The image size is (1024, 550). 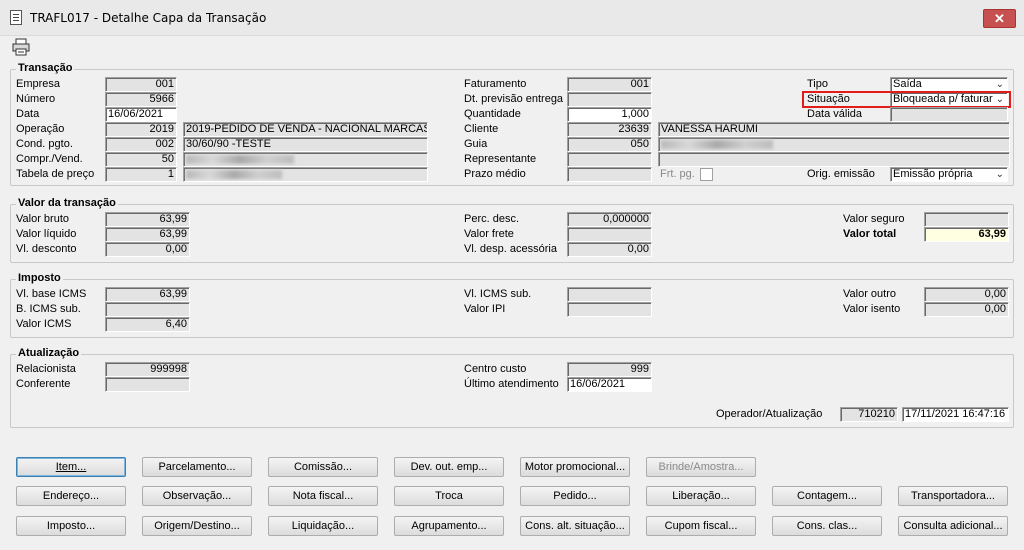 What do you see at coordinates (609, 174) in the screenshot?
I see `prazo-medio-field` at bounding box center [609, 174].